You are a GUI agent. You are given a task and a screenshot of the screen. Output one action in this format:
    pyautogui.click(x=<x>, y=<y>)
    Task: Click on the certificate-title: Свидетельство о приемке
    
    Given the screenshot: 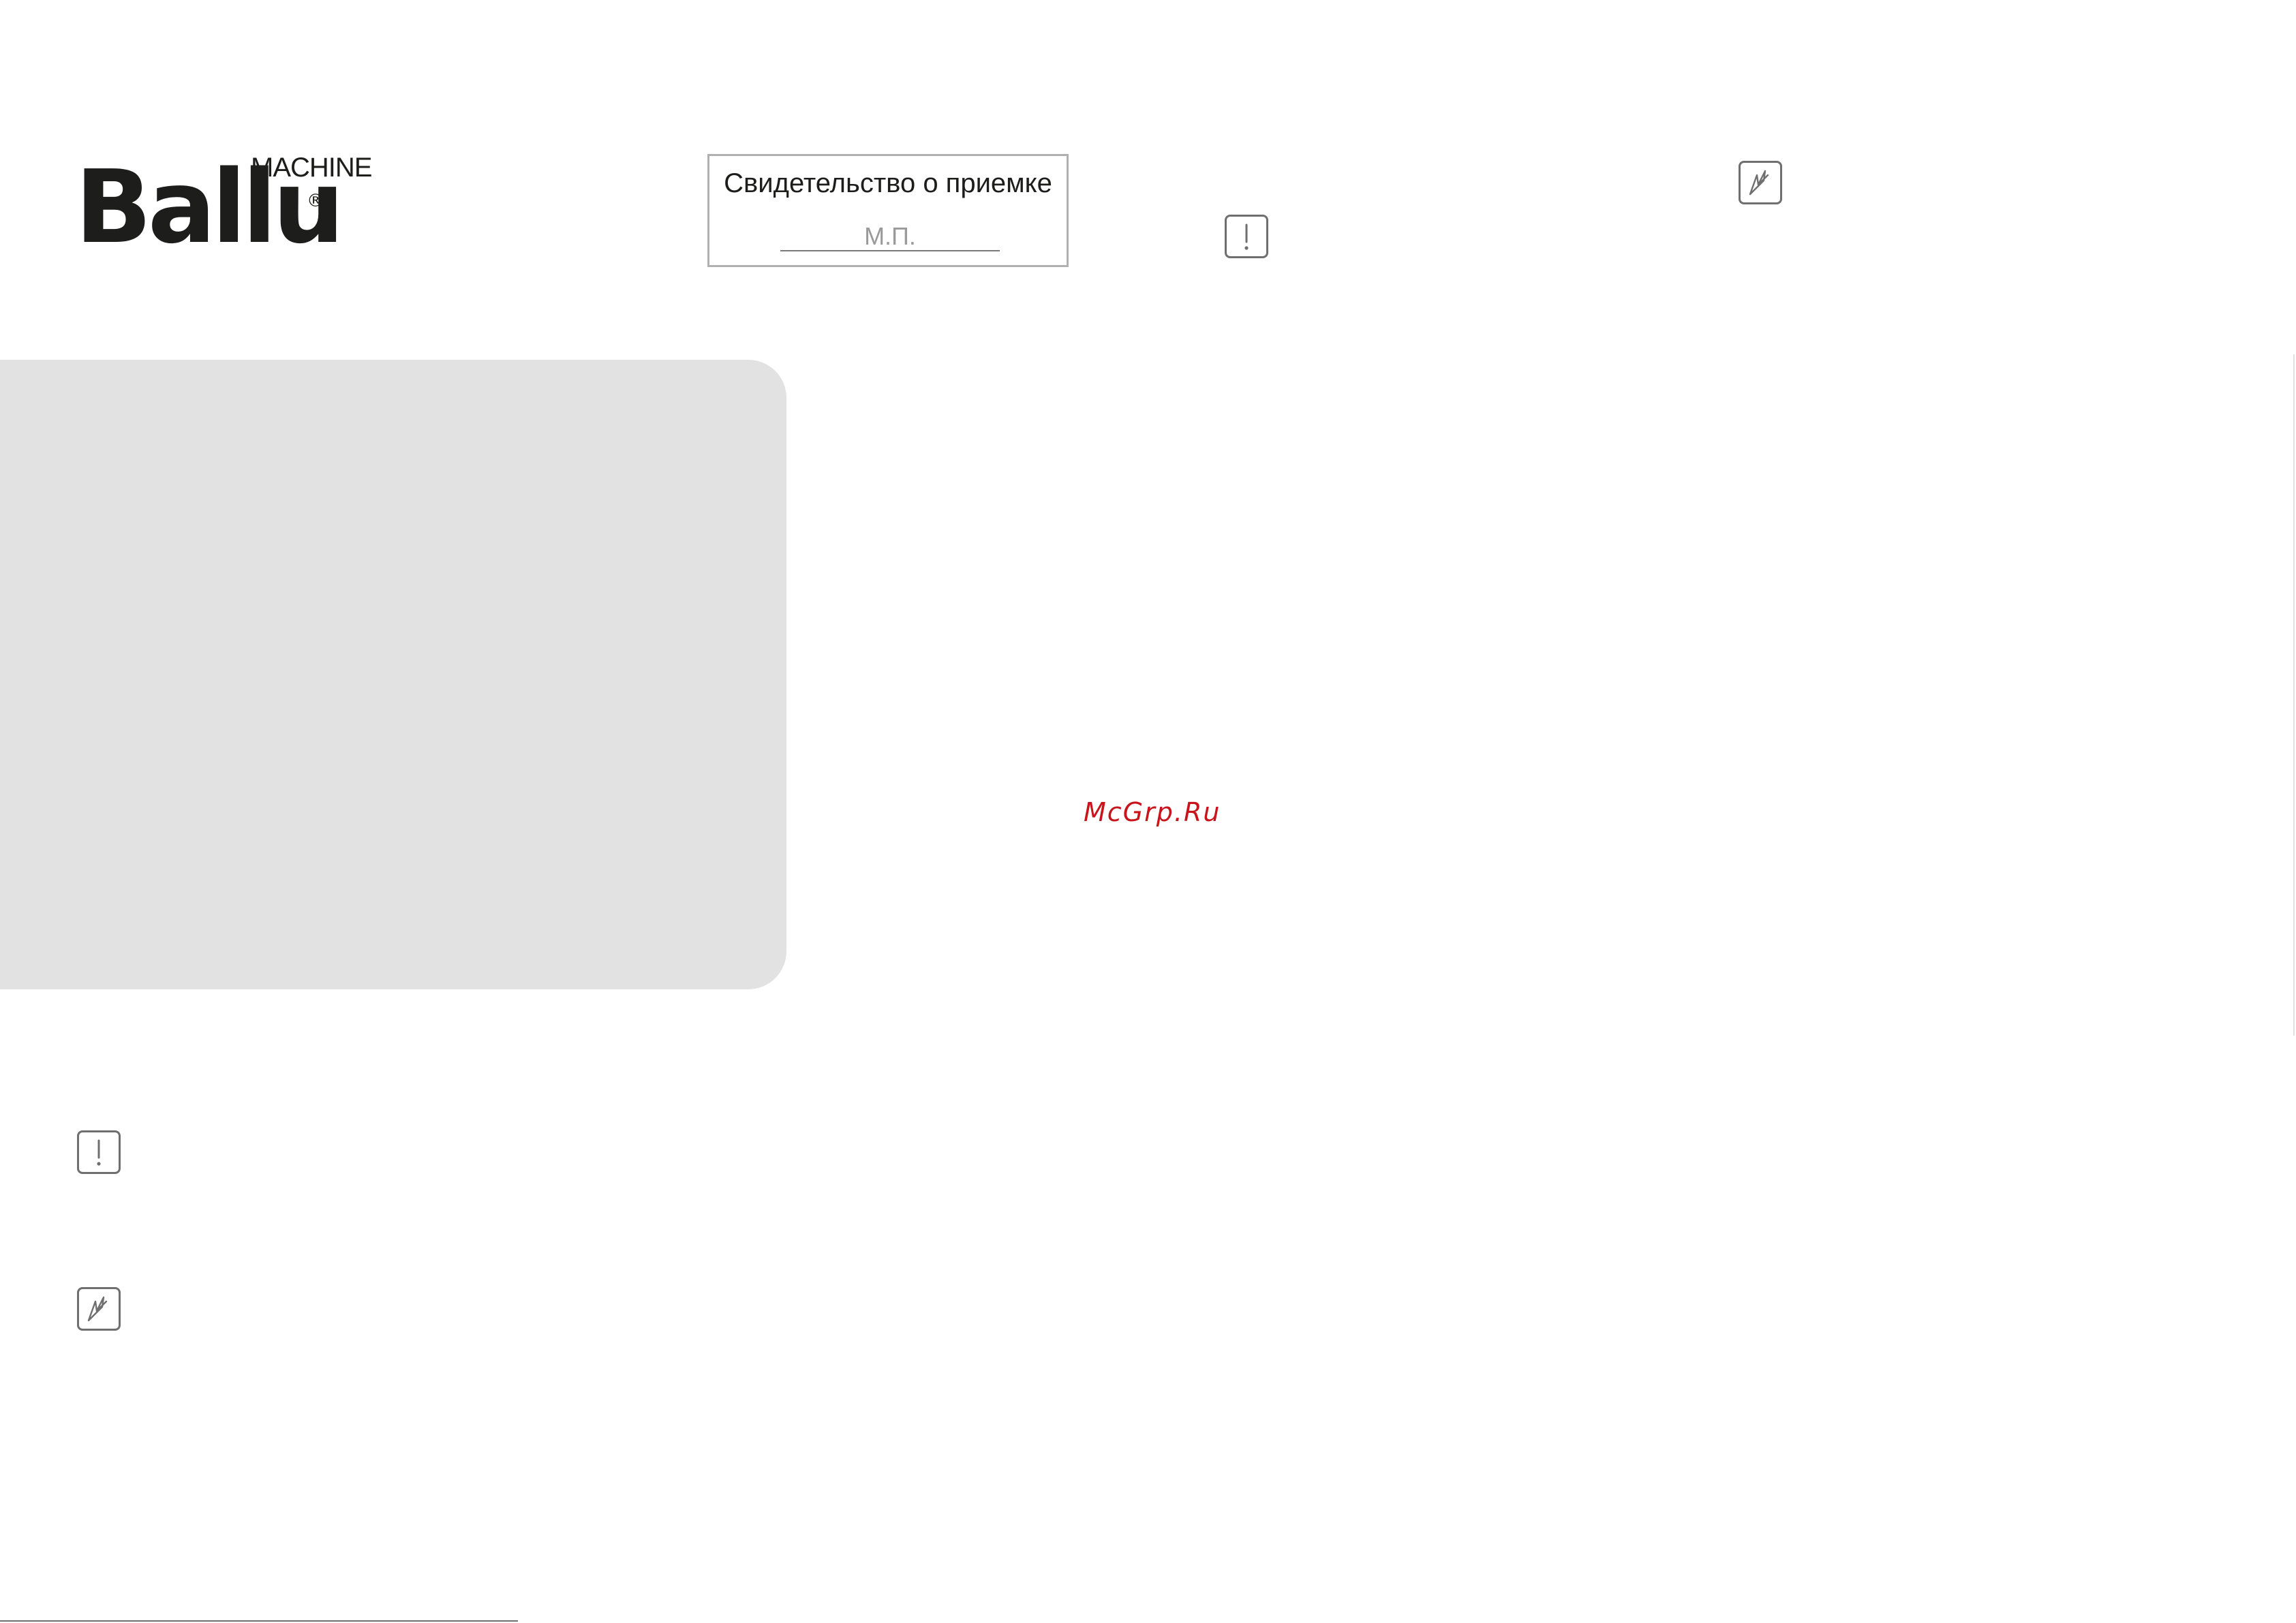 What is the action you would take?
    pyautogui.click(x=888, y=183)
    